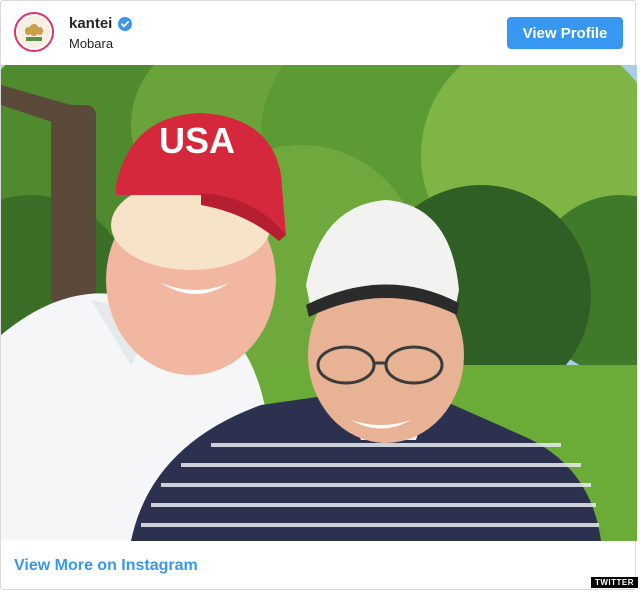 Image resolution: width=640 pixels, height=592 pixels. What do you see at coordinates (614, 582) in the screenshot?
I see `twitter-watermark: TWITTER` at bounding box center [614, 582].